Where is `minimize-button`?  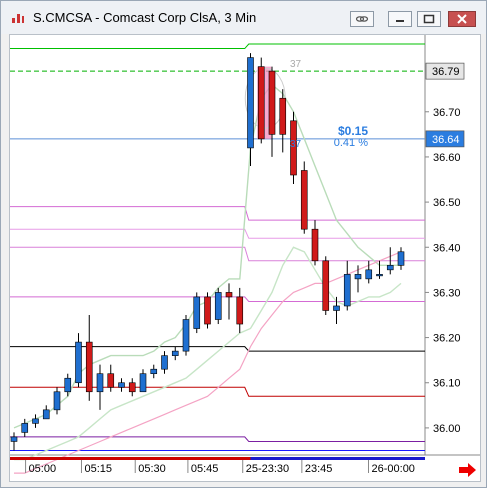
minimize-button is located at coordinates (400, 19).